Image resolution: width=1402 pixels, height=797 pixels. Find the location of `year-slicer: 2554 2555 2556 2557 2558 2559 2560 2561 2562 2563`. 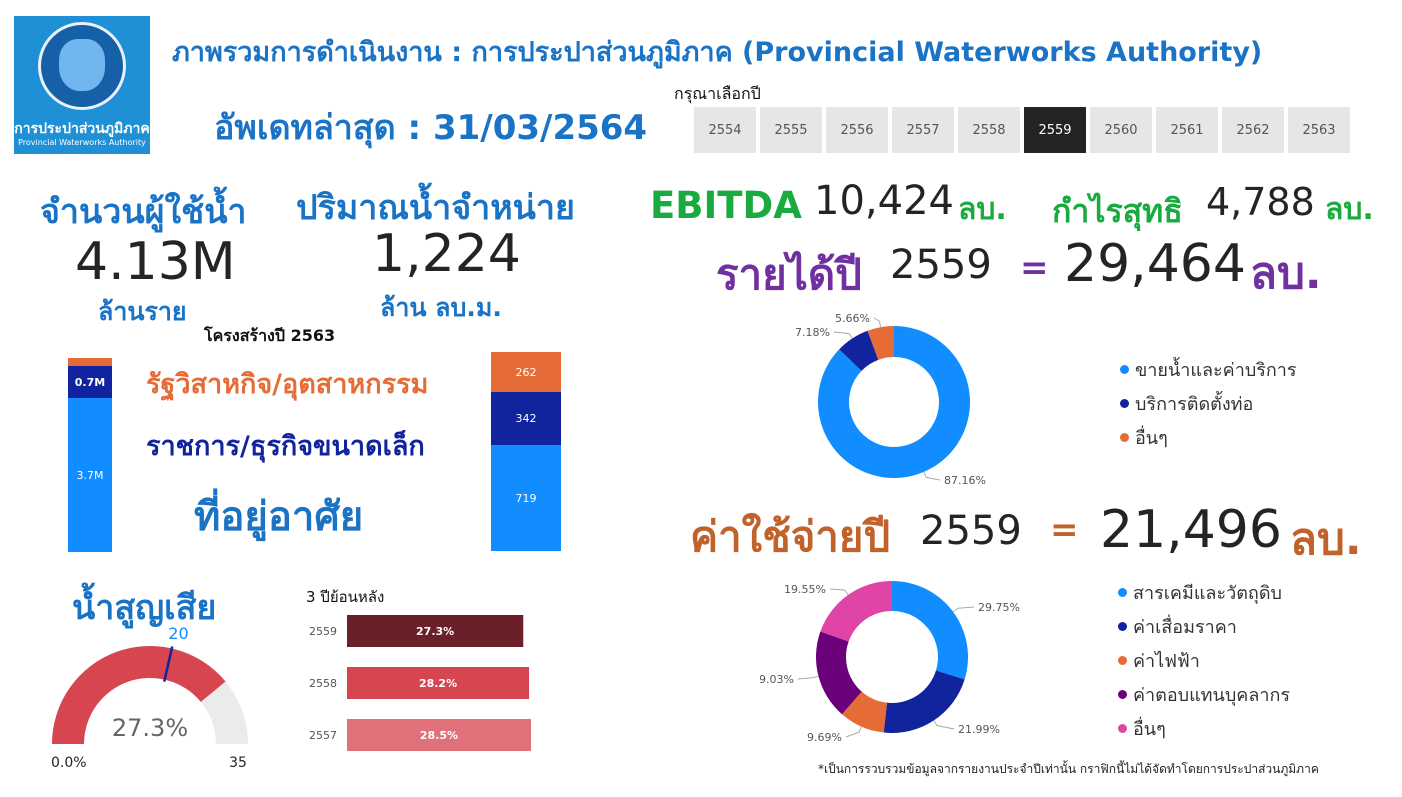

year-slicer: 2554 2555 2556 2557 2558 2559 2560 2561 2562 2563 is located at coordinates (1024, 130).